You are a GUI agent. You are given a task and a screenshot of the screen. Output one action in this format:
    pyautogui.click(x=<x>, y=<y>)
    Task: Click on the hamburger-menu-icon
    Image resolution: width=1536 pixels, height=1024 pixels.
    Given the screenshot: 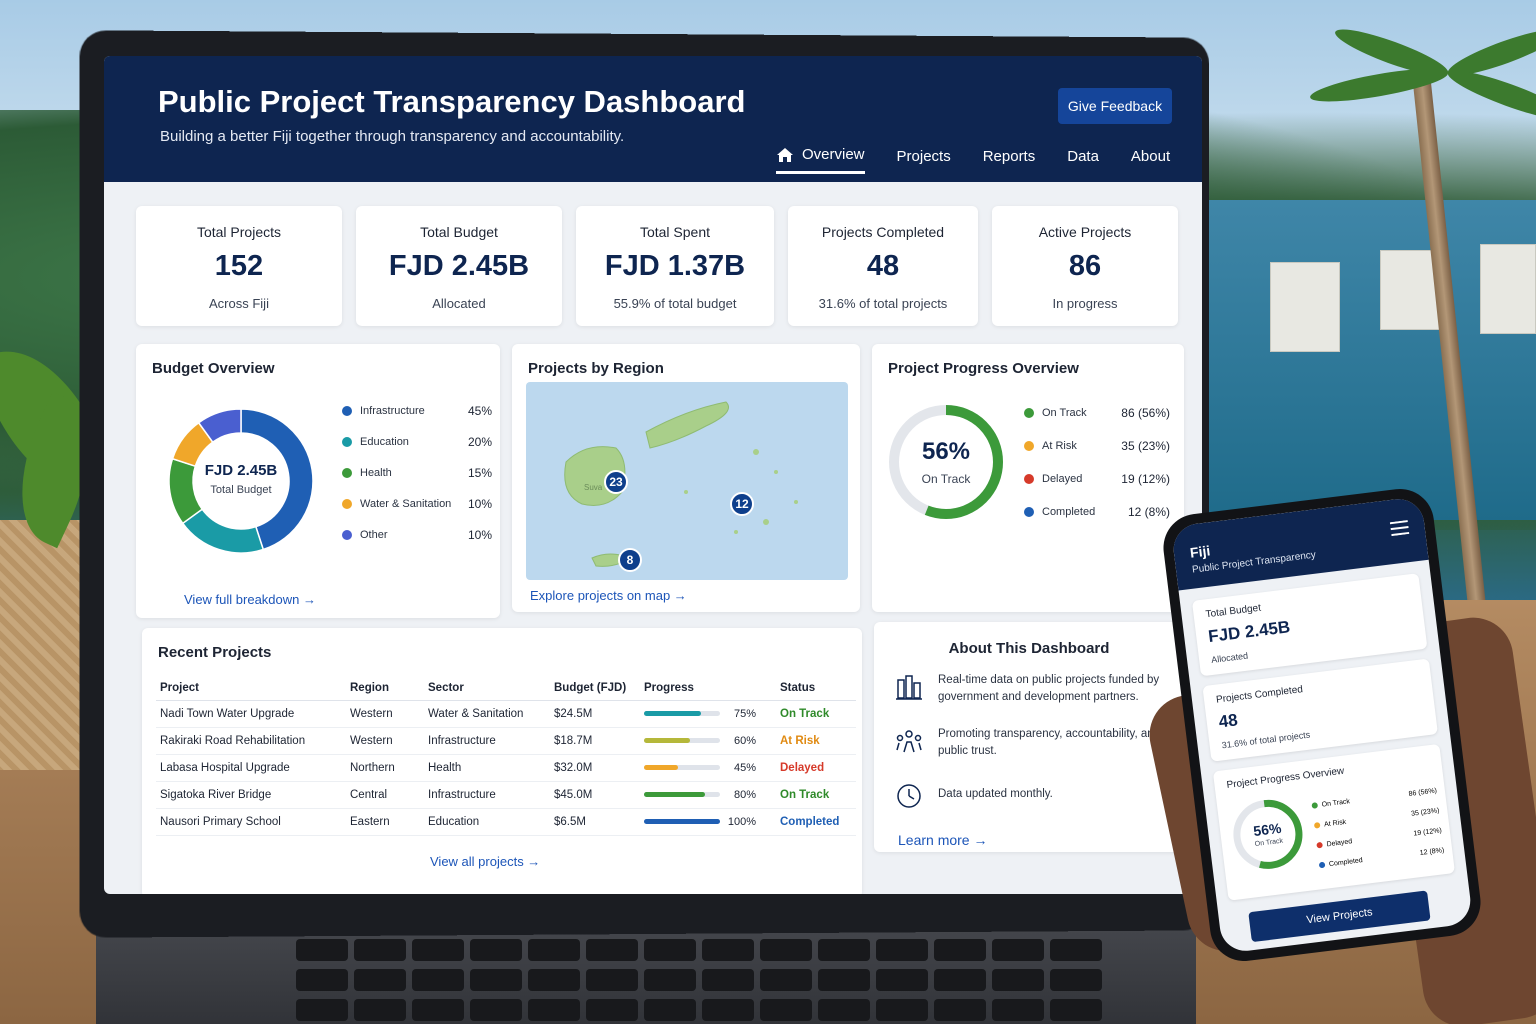 What is the action you would take?
    pyautogui.click(x=1399, y=528)
    